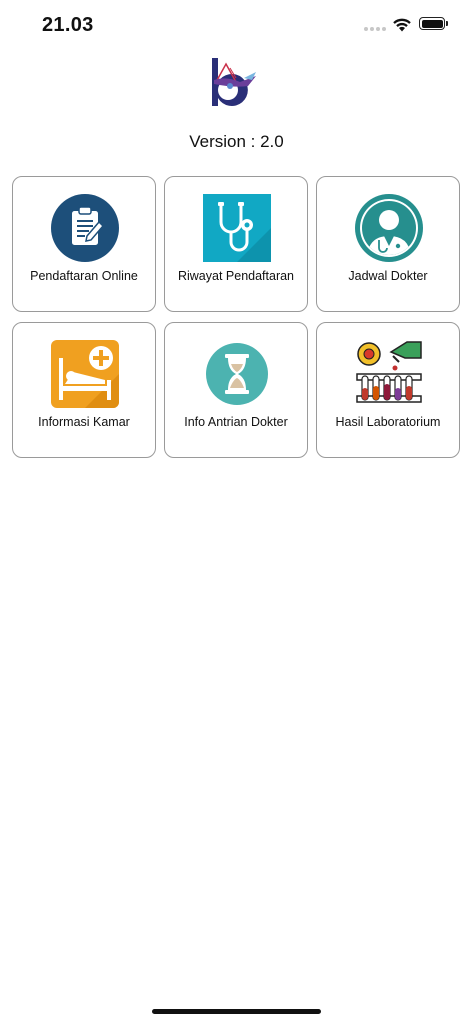  I want to click on hospital-bed-icon, so click(85, 374).